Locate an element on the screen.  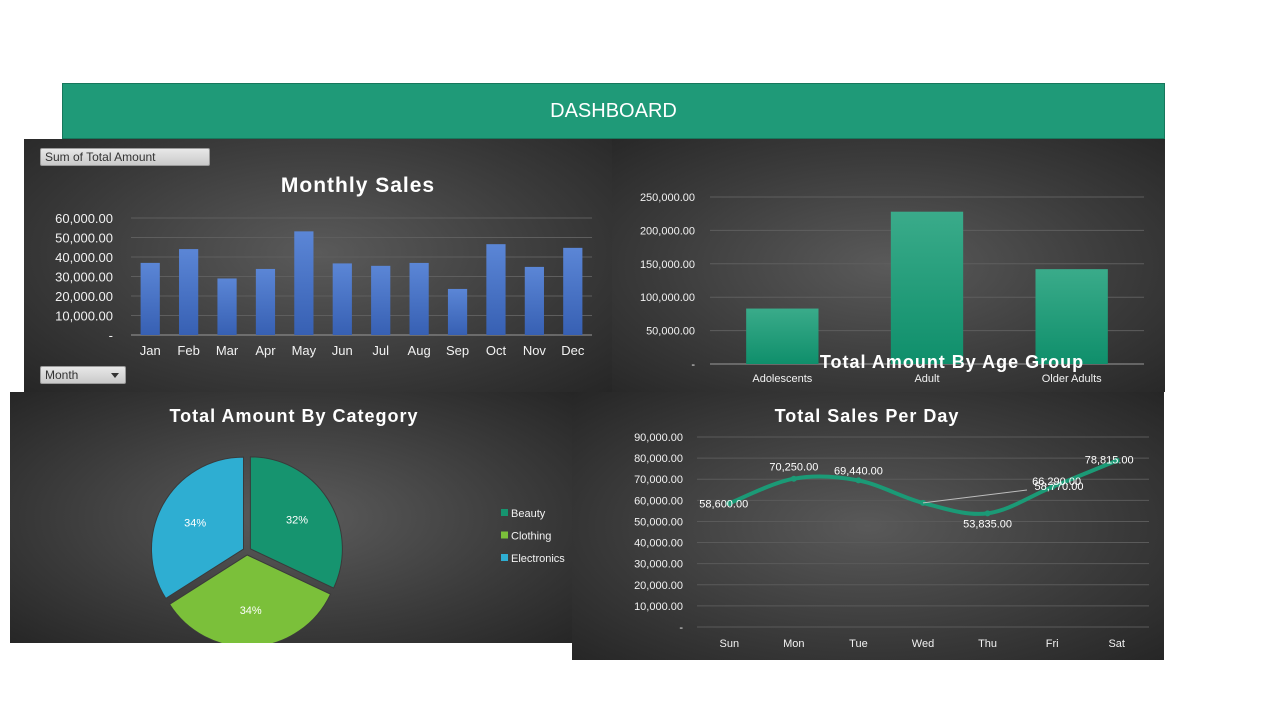
y-tick-label: 200,000.00 is located at coordinates (667, 231).